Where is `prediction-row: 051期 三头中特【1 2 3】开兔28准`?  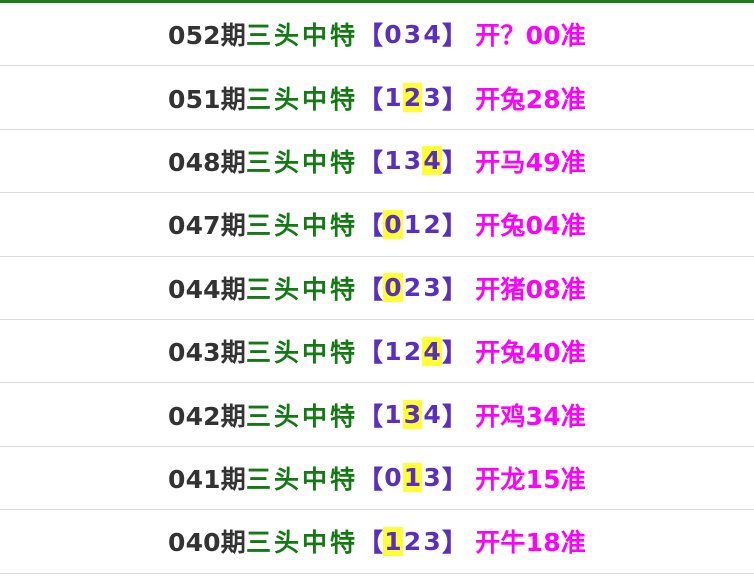
prediction-row: 051期 三头中特【1 2 3】开兔28准 is located at coordinates (377, 98).